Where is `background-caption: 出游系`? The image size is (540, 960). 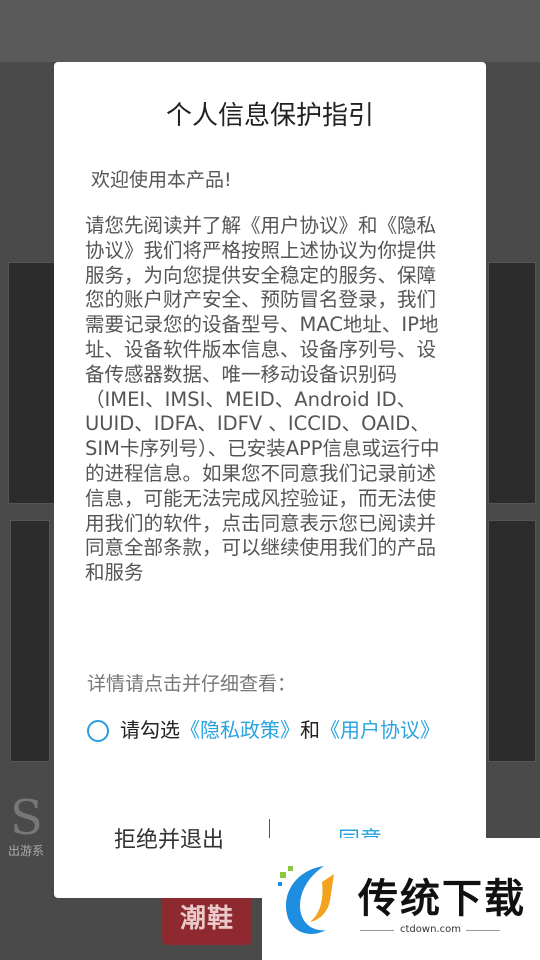 background-caption: 出游系 is located at coordinates (26, 851).